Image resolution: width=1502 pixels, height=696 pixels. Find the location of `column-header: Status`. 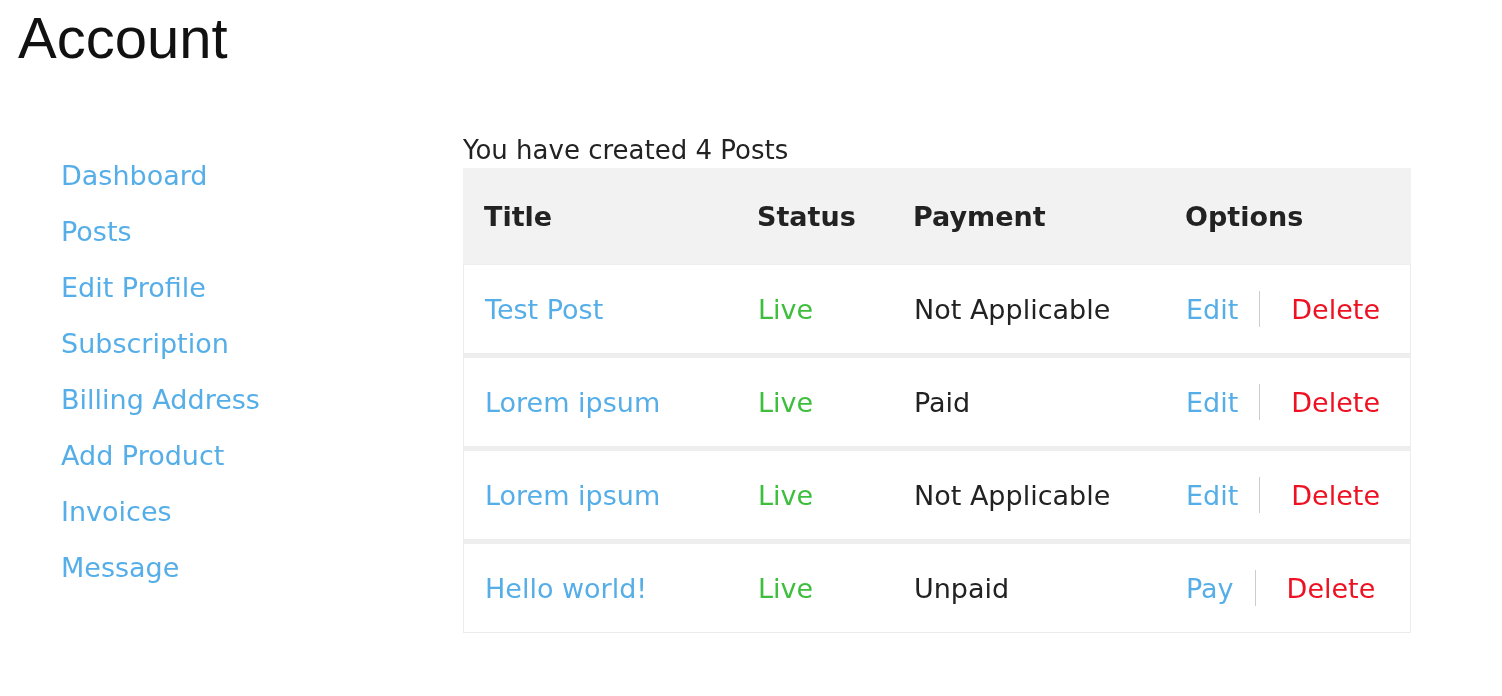

column-header: Status is located at coordinates (807, 216).